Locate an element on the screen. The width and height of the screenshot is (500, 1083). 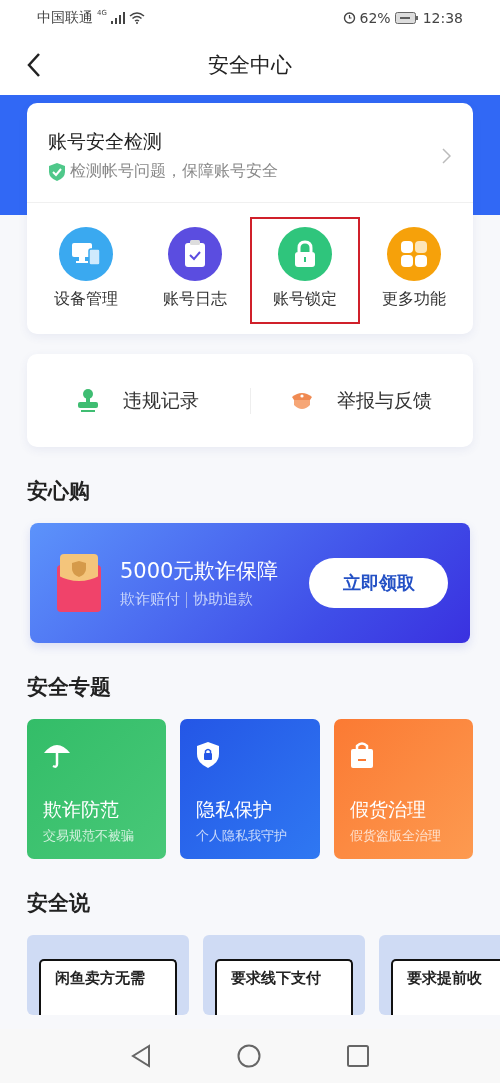
shortcut-item: 账号日志 is located at coordinates (195, 270).